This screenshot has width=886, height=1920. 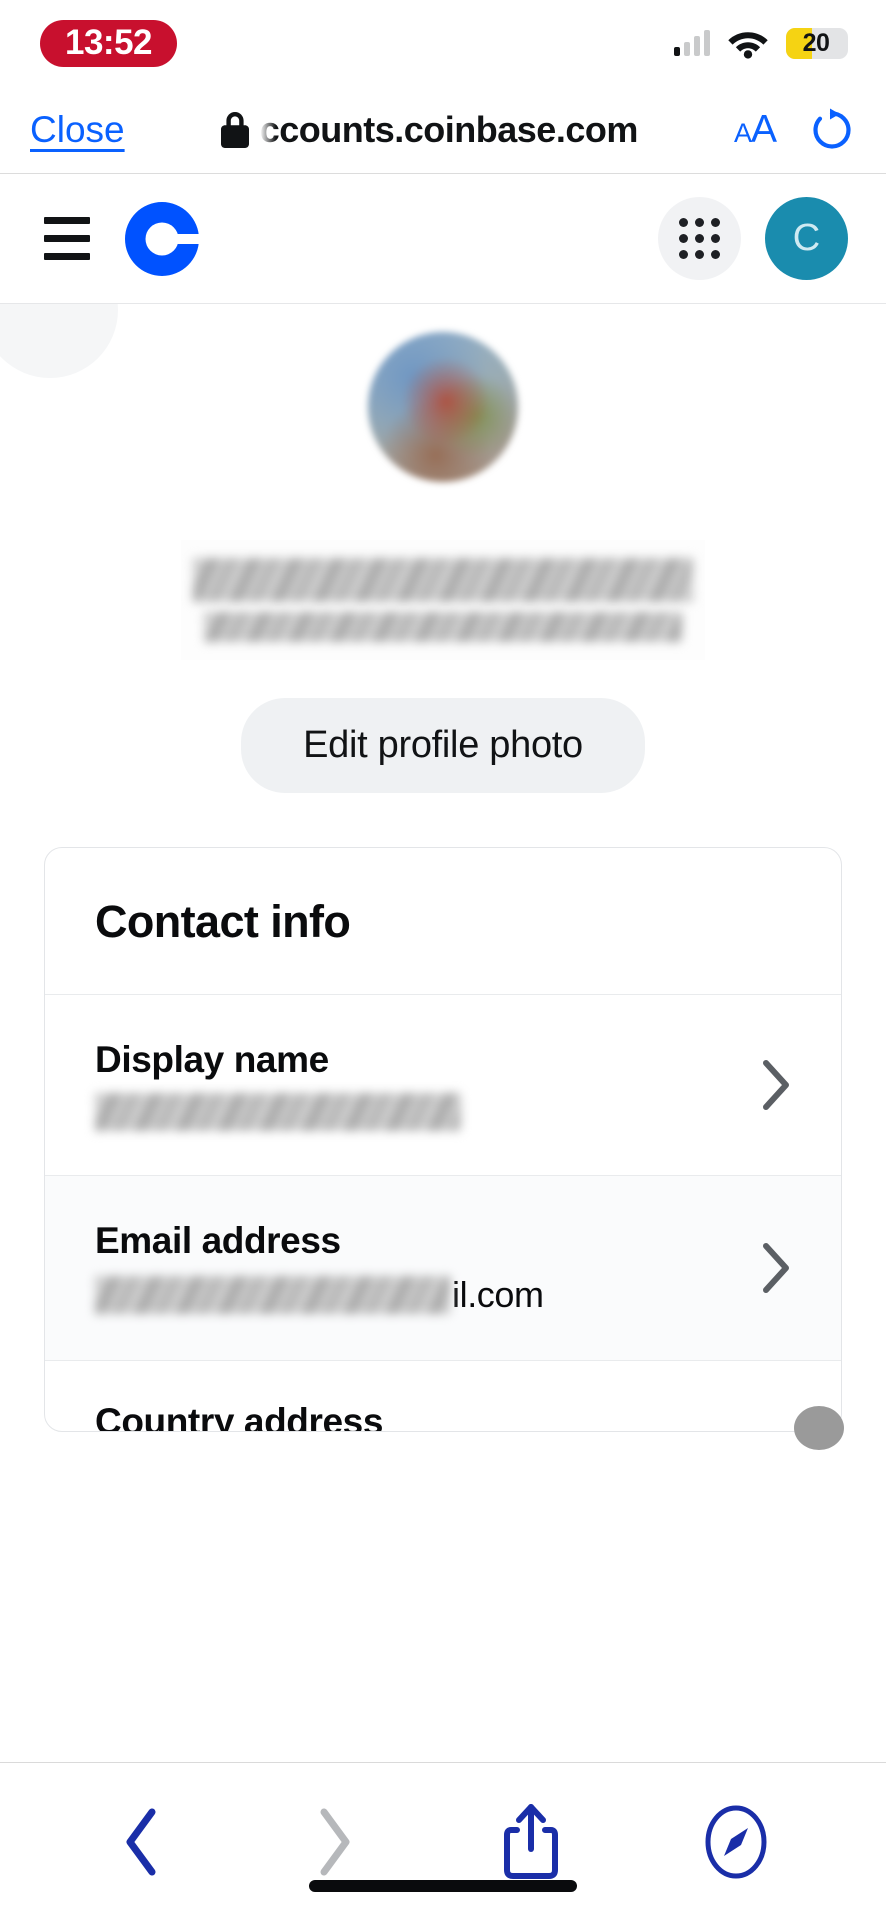 I want to click on header-left-group, so click(x=122, y=239).